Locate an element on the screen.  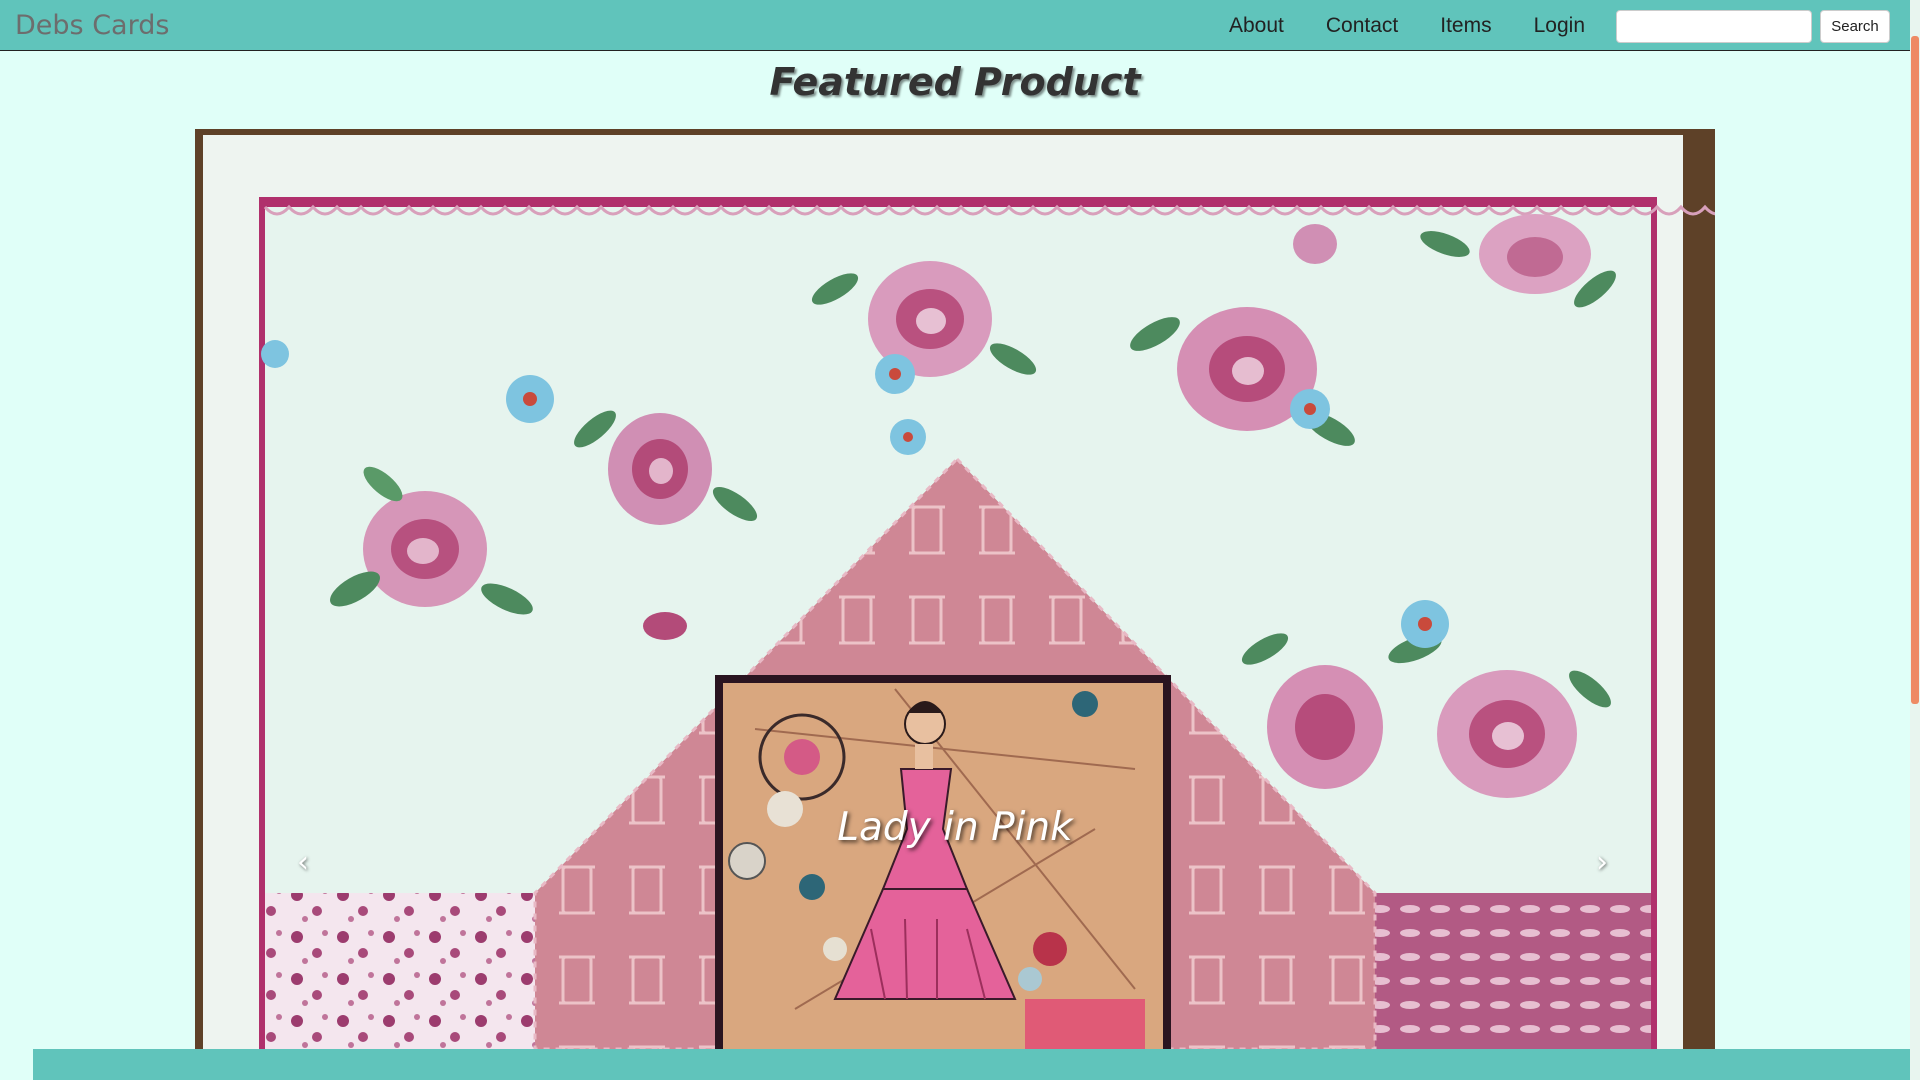
nav-links: About Contact Items Login is located at coordinates (1407, 25).